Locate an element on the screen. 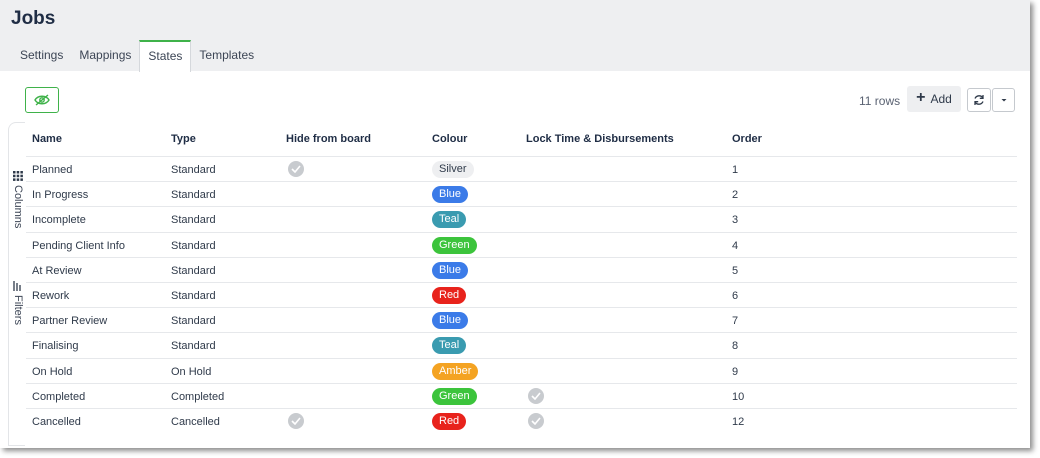 The image size is (1040, 458). column-header-name: Name is located at coordinates (47, 139).